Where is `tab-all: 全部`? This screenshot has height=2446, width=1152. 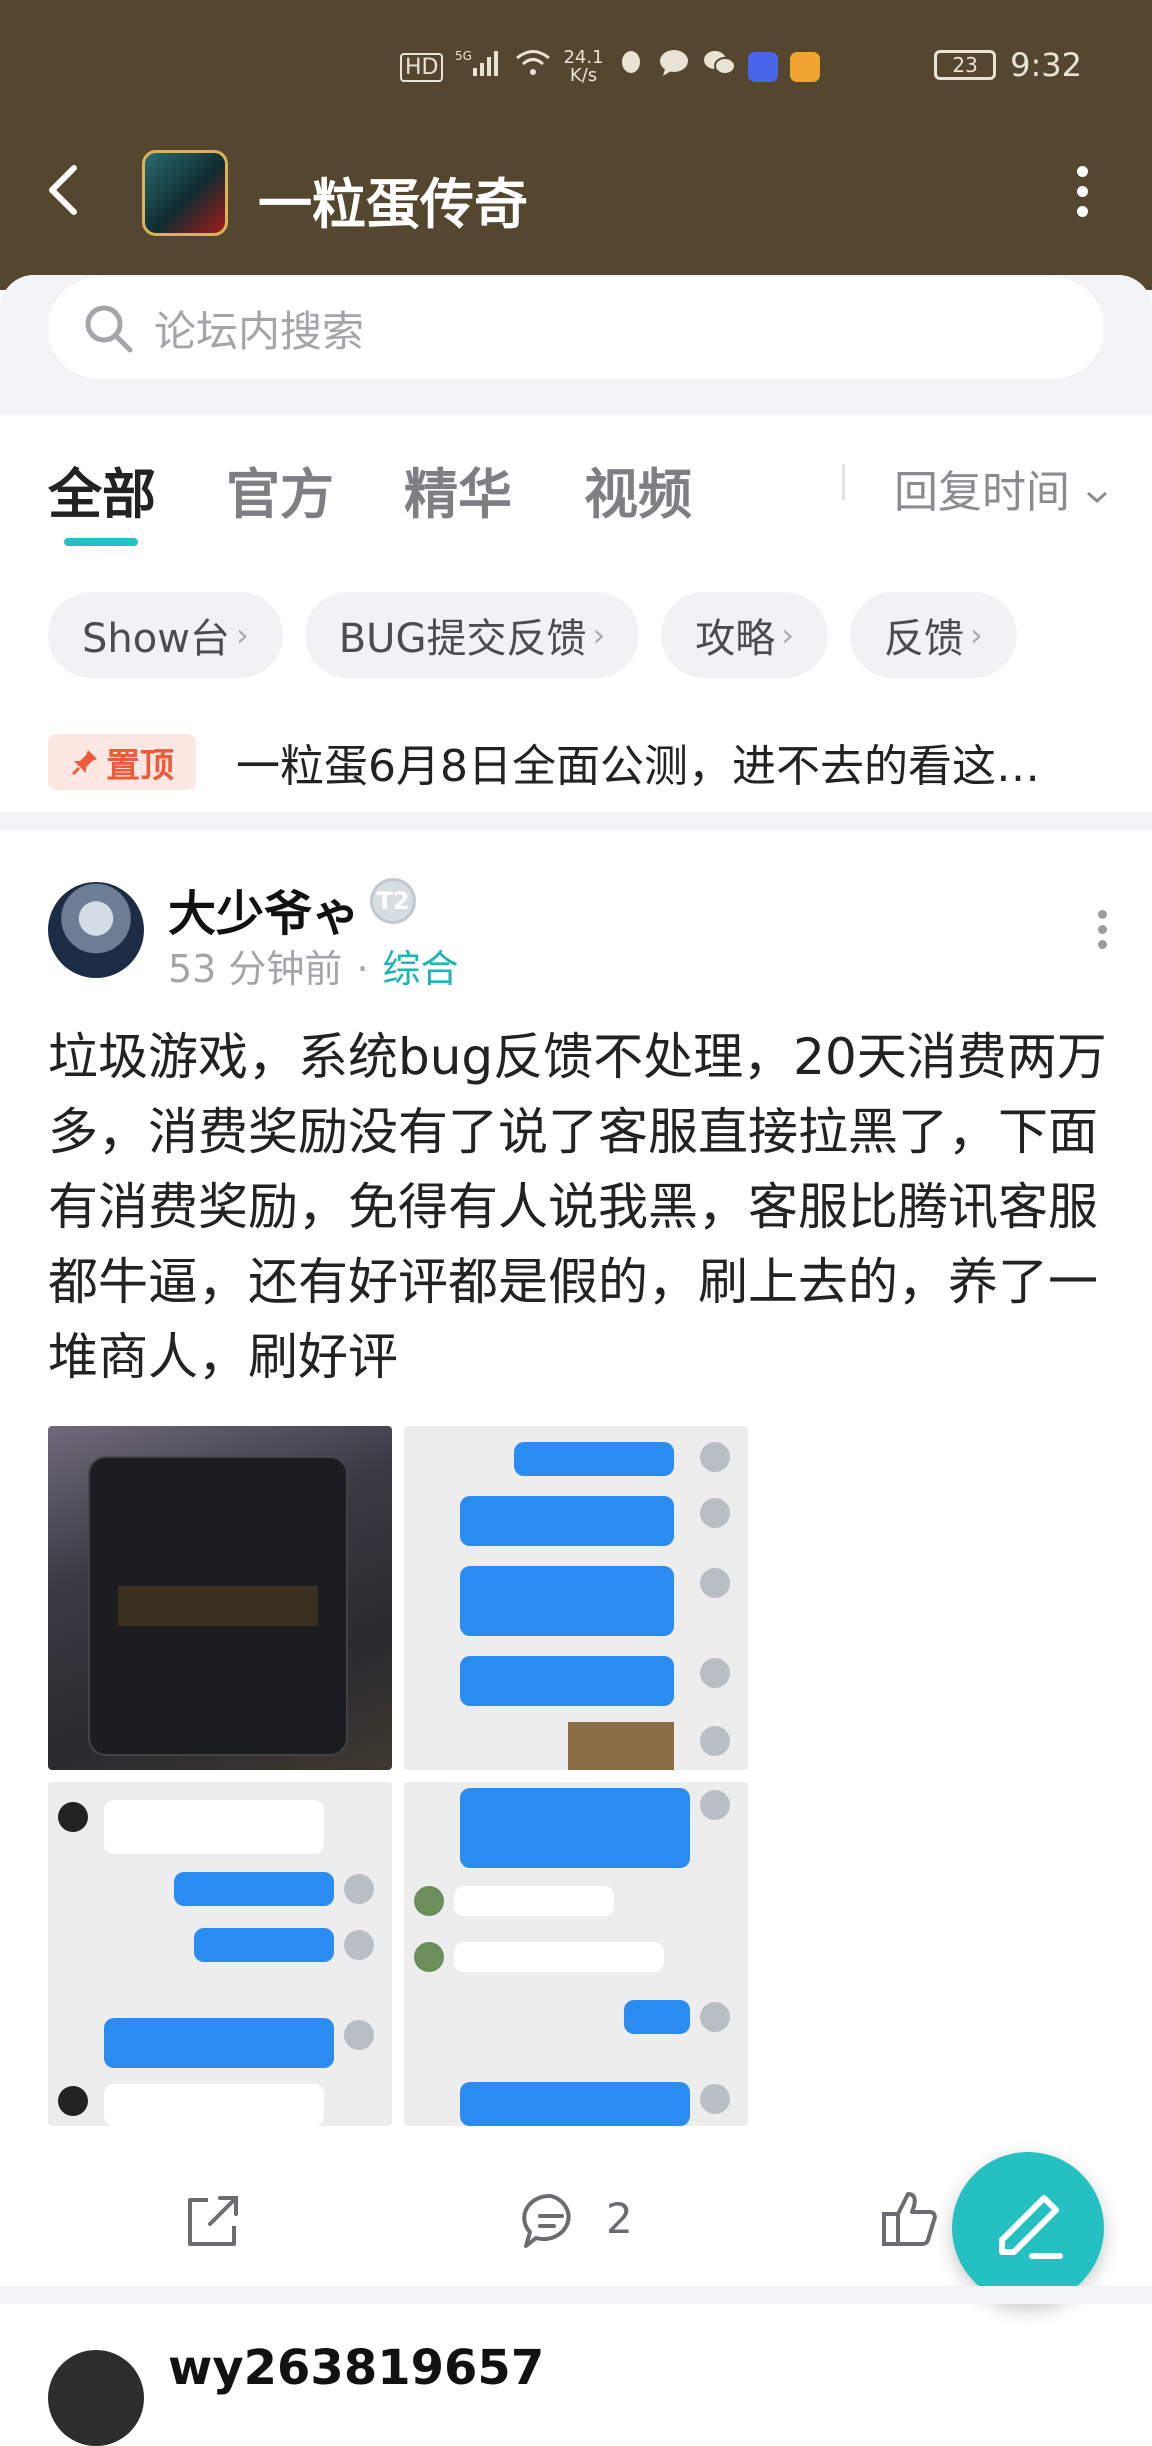 tab-all: 全部 is located at coordinates (102, 489).